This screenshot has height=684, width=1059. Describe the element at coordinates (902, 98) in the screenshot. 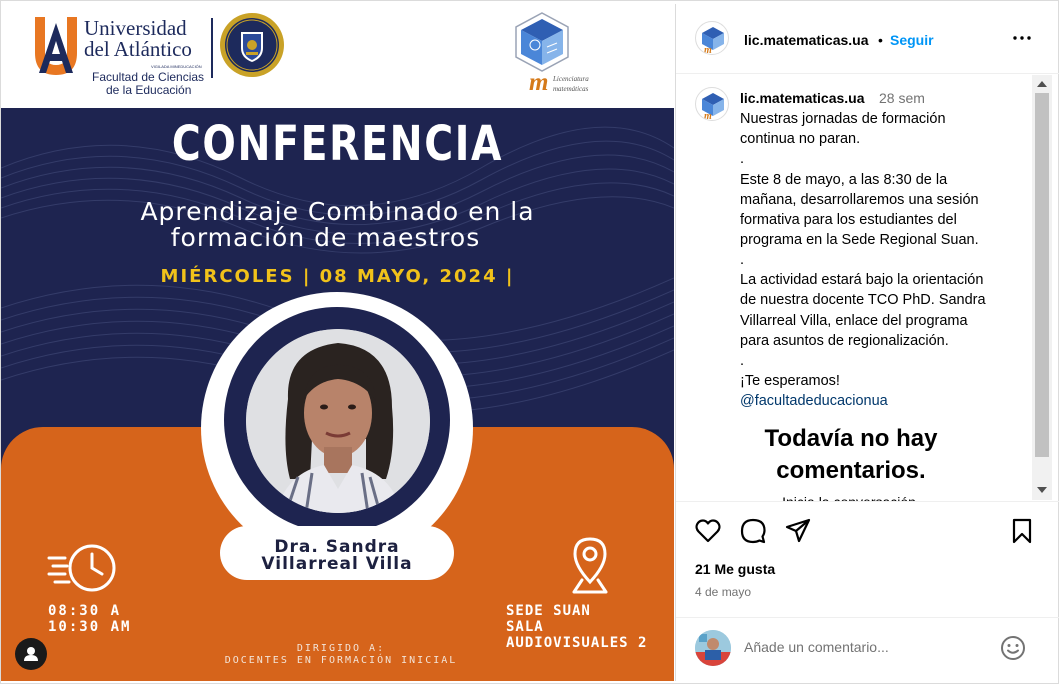

I see `caption-time-ago: 28 sem` at that location.